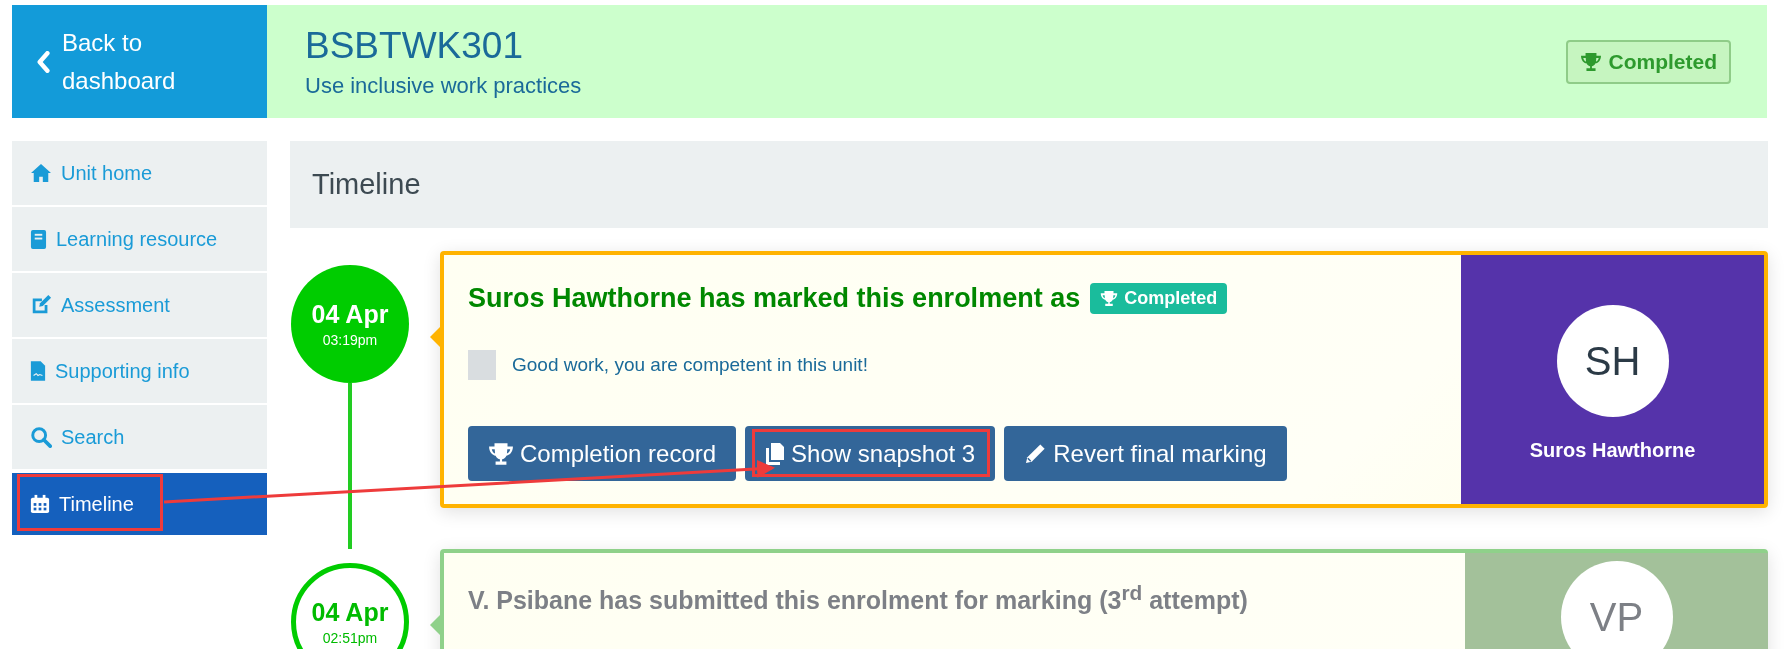  Describe the element at coordinates (139, 371) in the screenshot. I see `sidebar-item: Supporting info` at that location.